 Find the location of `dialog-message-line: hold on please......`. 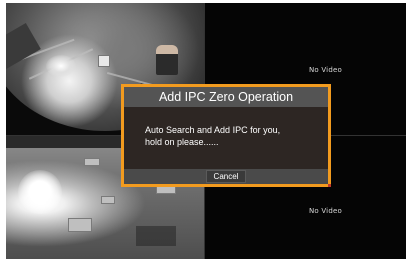

dialog-message-line: hold on please...... is located at coordinates (182, 142).